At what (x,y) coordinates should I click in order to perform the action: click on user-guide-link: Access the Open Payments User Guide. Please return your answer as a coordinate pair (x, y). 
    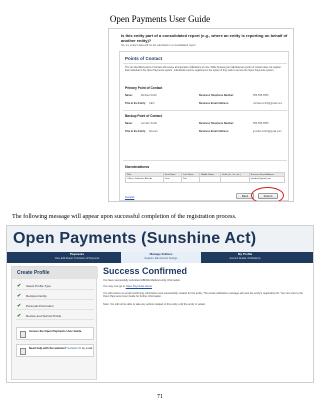
    Looking at the image, I should click on (61, 331).